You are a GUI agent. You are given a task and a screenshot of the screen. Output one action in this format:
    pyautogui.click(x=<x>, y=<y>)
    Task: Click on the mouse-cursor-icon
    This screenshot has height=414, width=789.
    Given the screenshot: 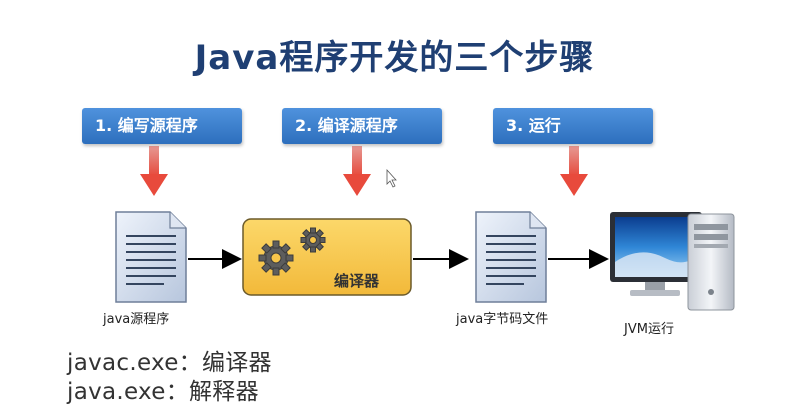 What is the action you would take?
    pyautogui.click(x=391, y=178)
    